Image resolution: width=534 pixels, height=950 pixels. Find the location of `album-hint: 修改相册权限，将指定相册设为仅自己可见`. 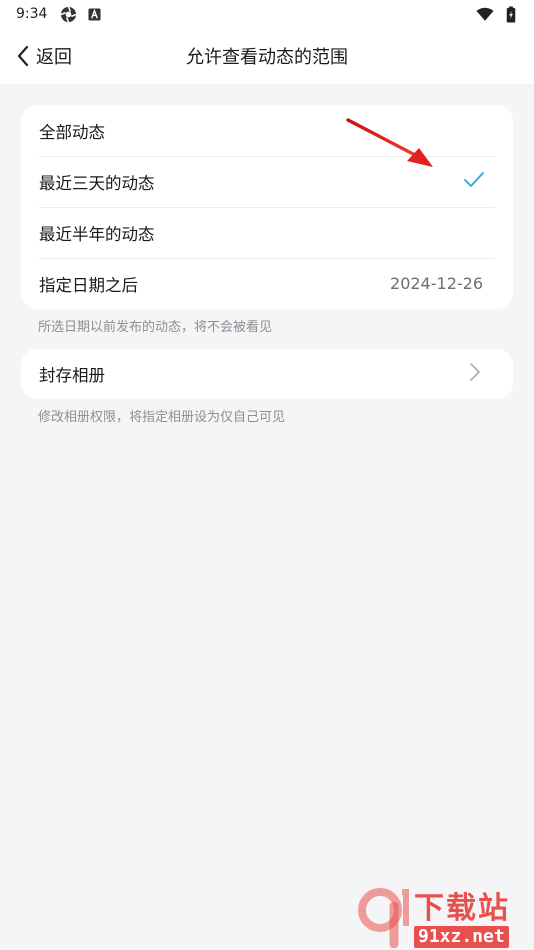

album-hint: 修改相册权限，将指定相册设为仅自己可见 is located at coordinates (162, 417).